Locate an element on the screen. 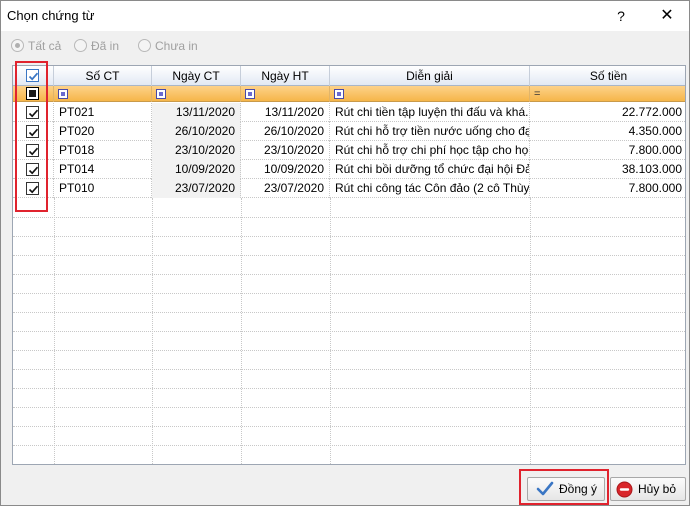 The image size is (690, 506). filter-cell-so-ct is located at coordinates (103, 94).